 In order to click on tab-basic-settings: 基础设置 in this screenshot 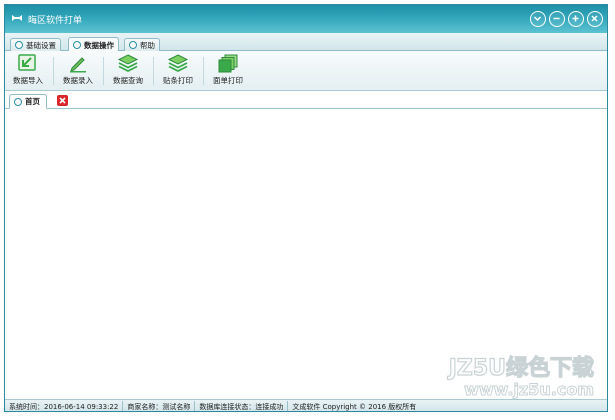, I will do `click(35, 44)`.